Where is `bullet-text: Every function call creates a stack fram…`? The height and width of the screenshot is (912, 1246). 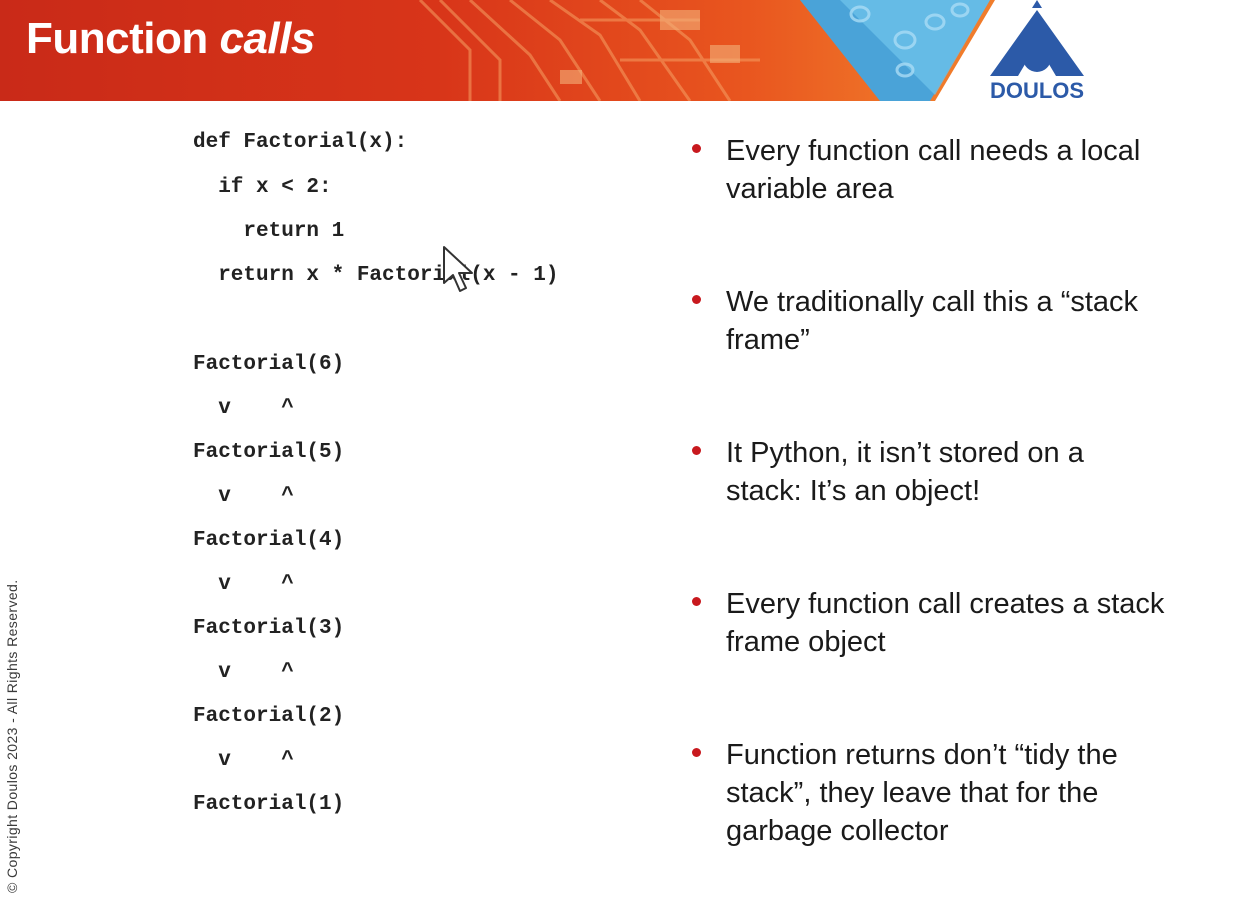 bullet-text: Every function call creates a stack fram… is located at coordinates (945, 623).